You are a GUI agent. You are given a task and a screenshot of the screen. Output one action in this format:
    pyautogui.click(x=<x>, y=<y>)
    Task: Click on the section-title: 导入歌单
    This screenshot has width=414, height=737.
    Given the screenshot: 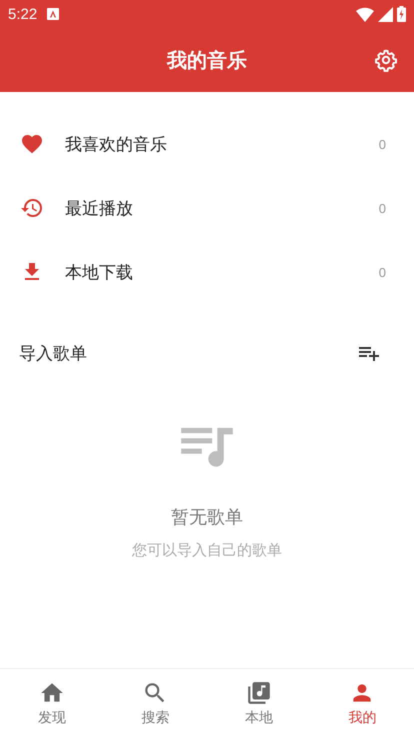 What is the action you would take?
    pyautogui.click(x=53, y=353)
    